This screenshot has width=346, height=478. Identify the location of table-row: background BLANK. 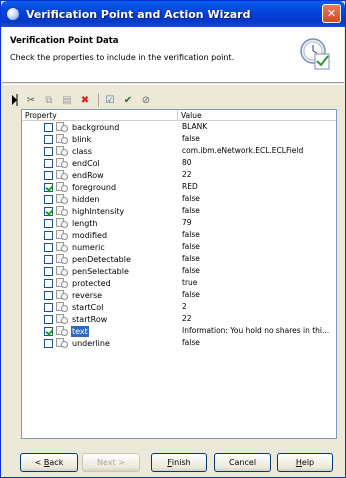
(179, 127).